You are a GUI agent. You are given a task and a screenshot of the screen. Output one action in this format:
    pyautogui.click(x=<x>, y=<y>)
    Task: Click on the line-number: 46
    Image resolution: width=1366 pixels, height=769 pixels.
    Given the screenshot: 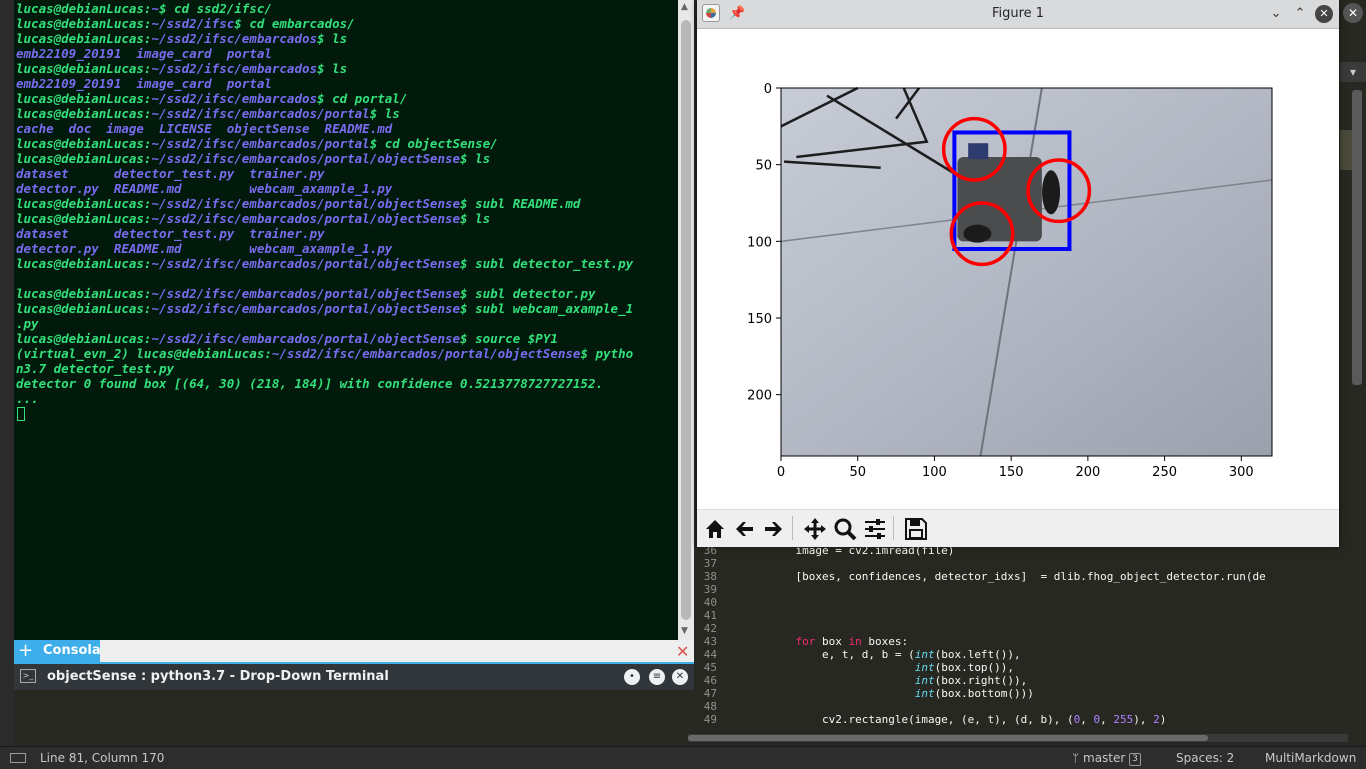 What is the action you would take?
    pyautogui.click(x=710, y=680)
    